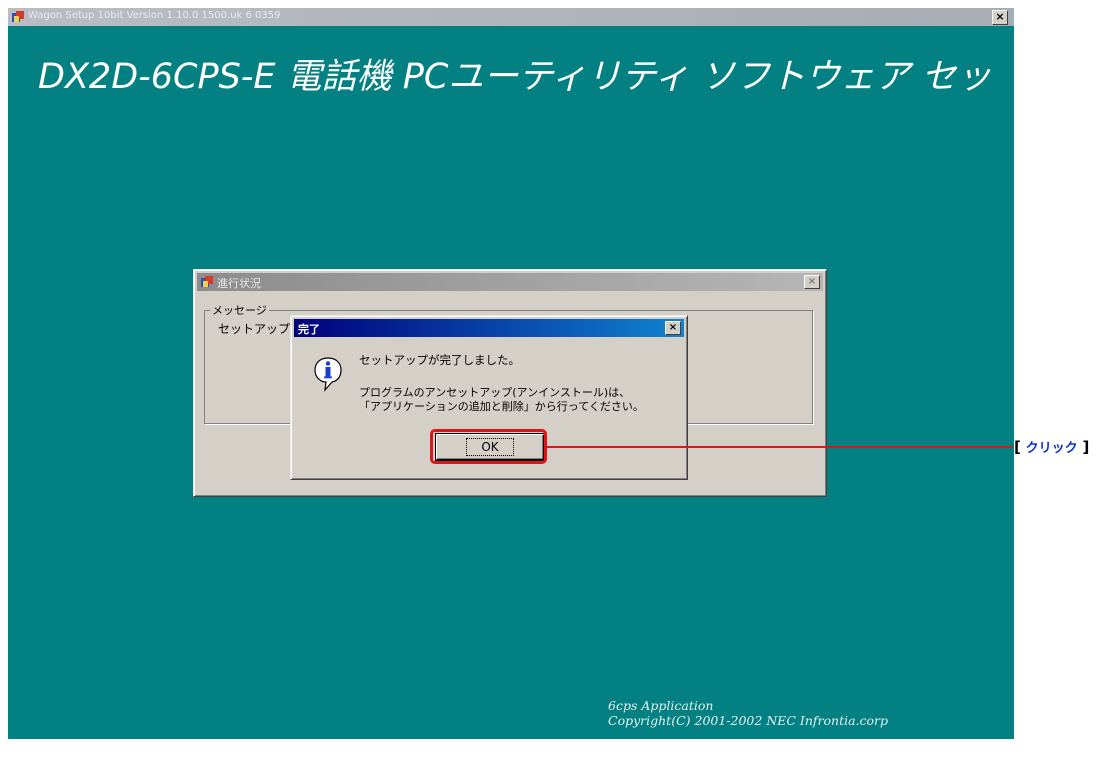 Image resolution: width=1103 pixels, height=762 pixels. What do you see at coordinates (489, 328) in the screenshot?
I see `complete-dialog-titlebar: 完了 ×` at bounding box center [489, 328].